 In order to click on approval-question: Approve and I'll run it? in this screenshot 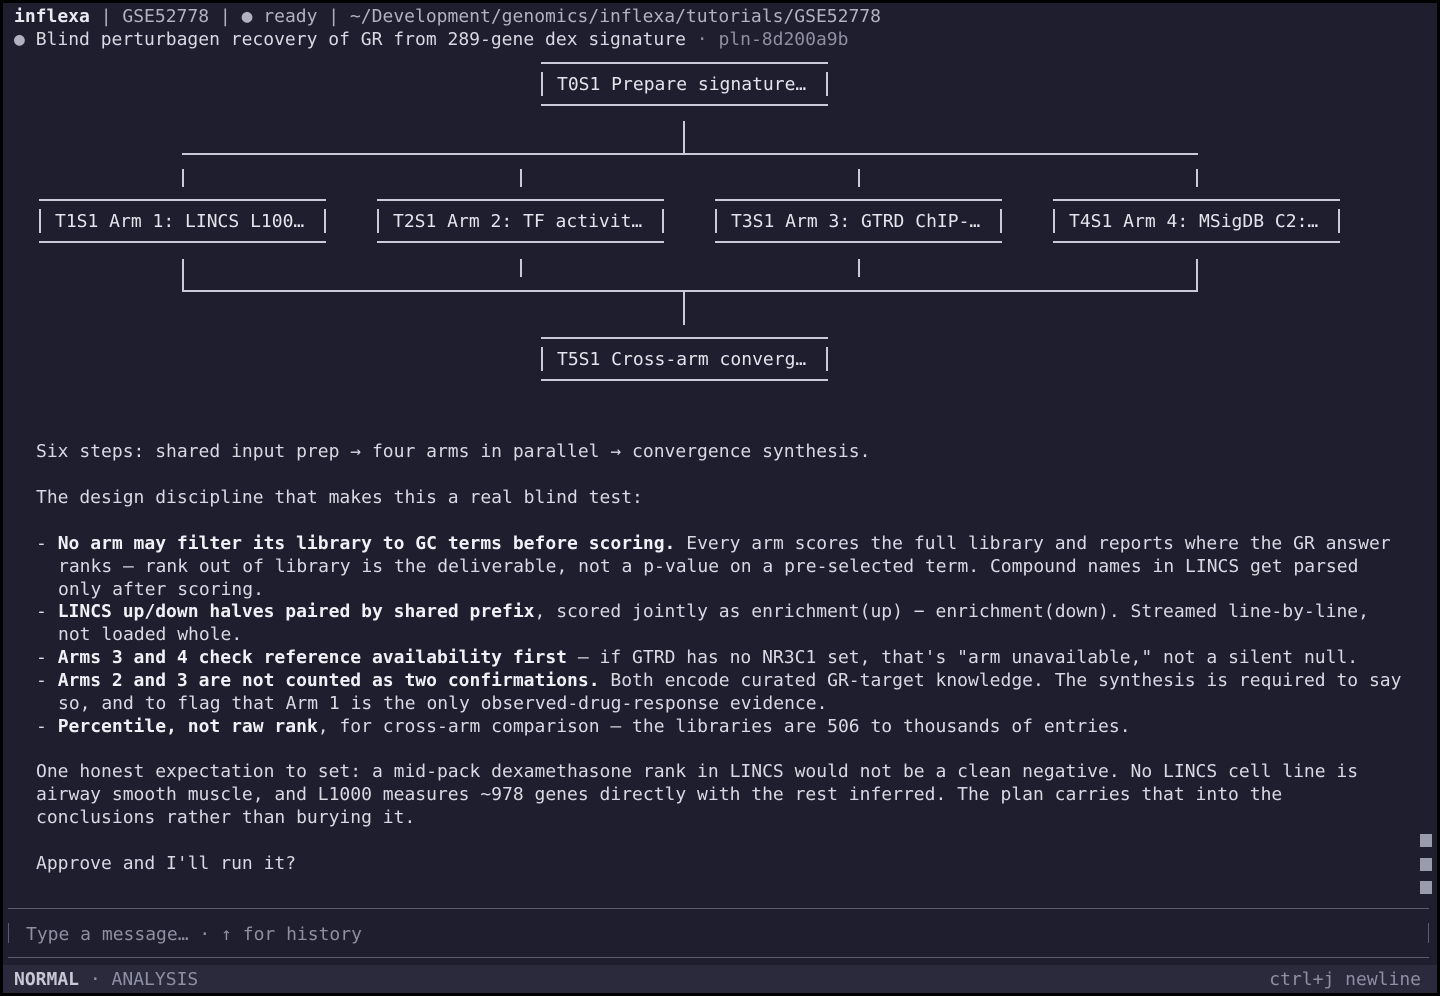, I will do `click(166, 863)`.